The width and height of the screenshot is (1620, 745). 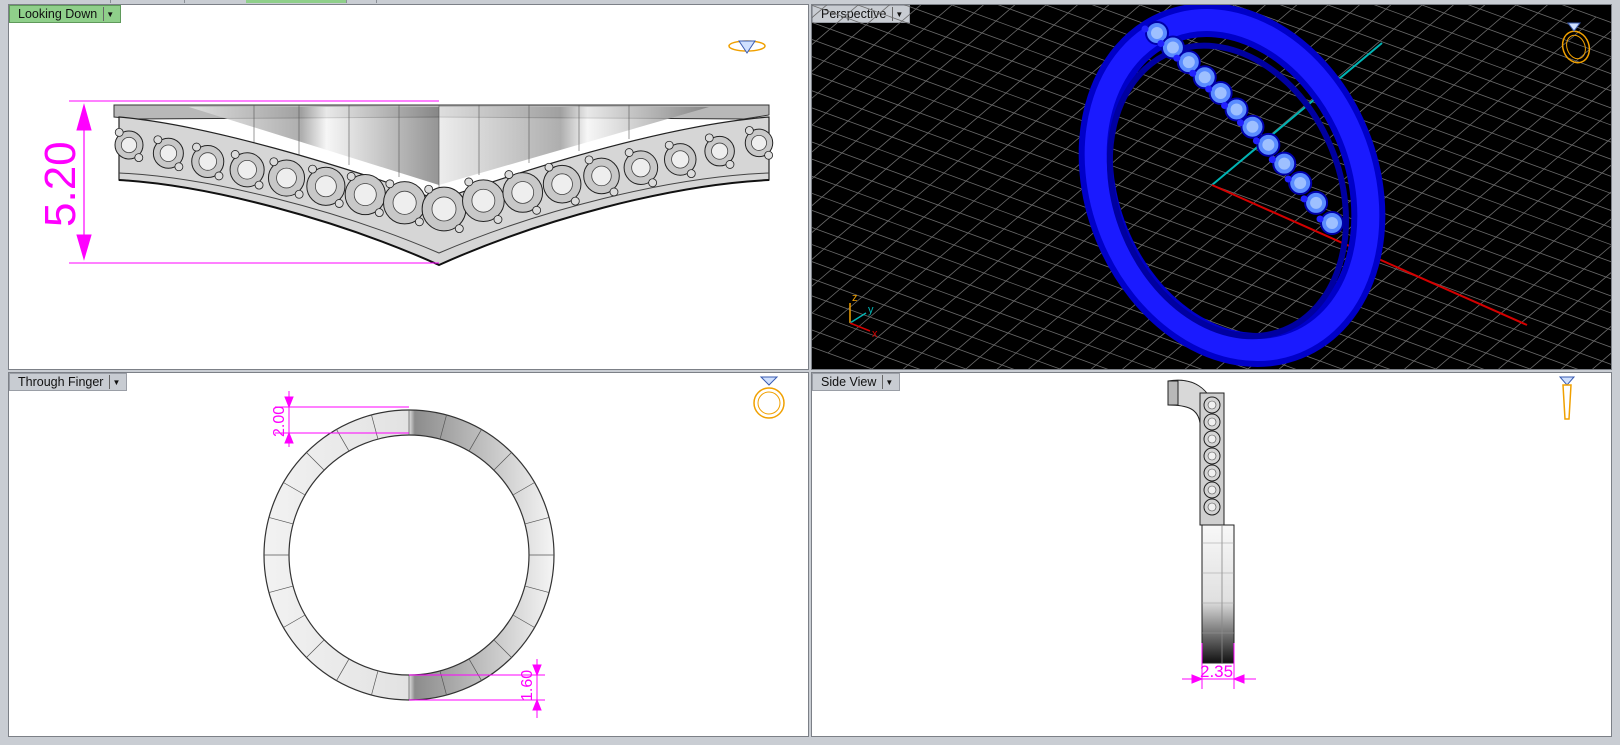 I want to click on ring-perspective-icon, so click(x=1574, y=42).